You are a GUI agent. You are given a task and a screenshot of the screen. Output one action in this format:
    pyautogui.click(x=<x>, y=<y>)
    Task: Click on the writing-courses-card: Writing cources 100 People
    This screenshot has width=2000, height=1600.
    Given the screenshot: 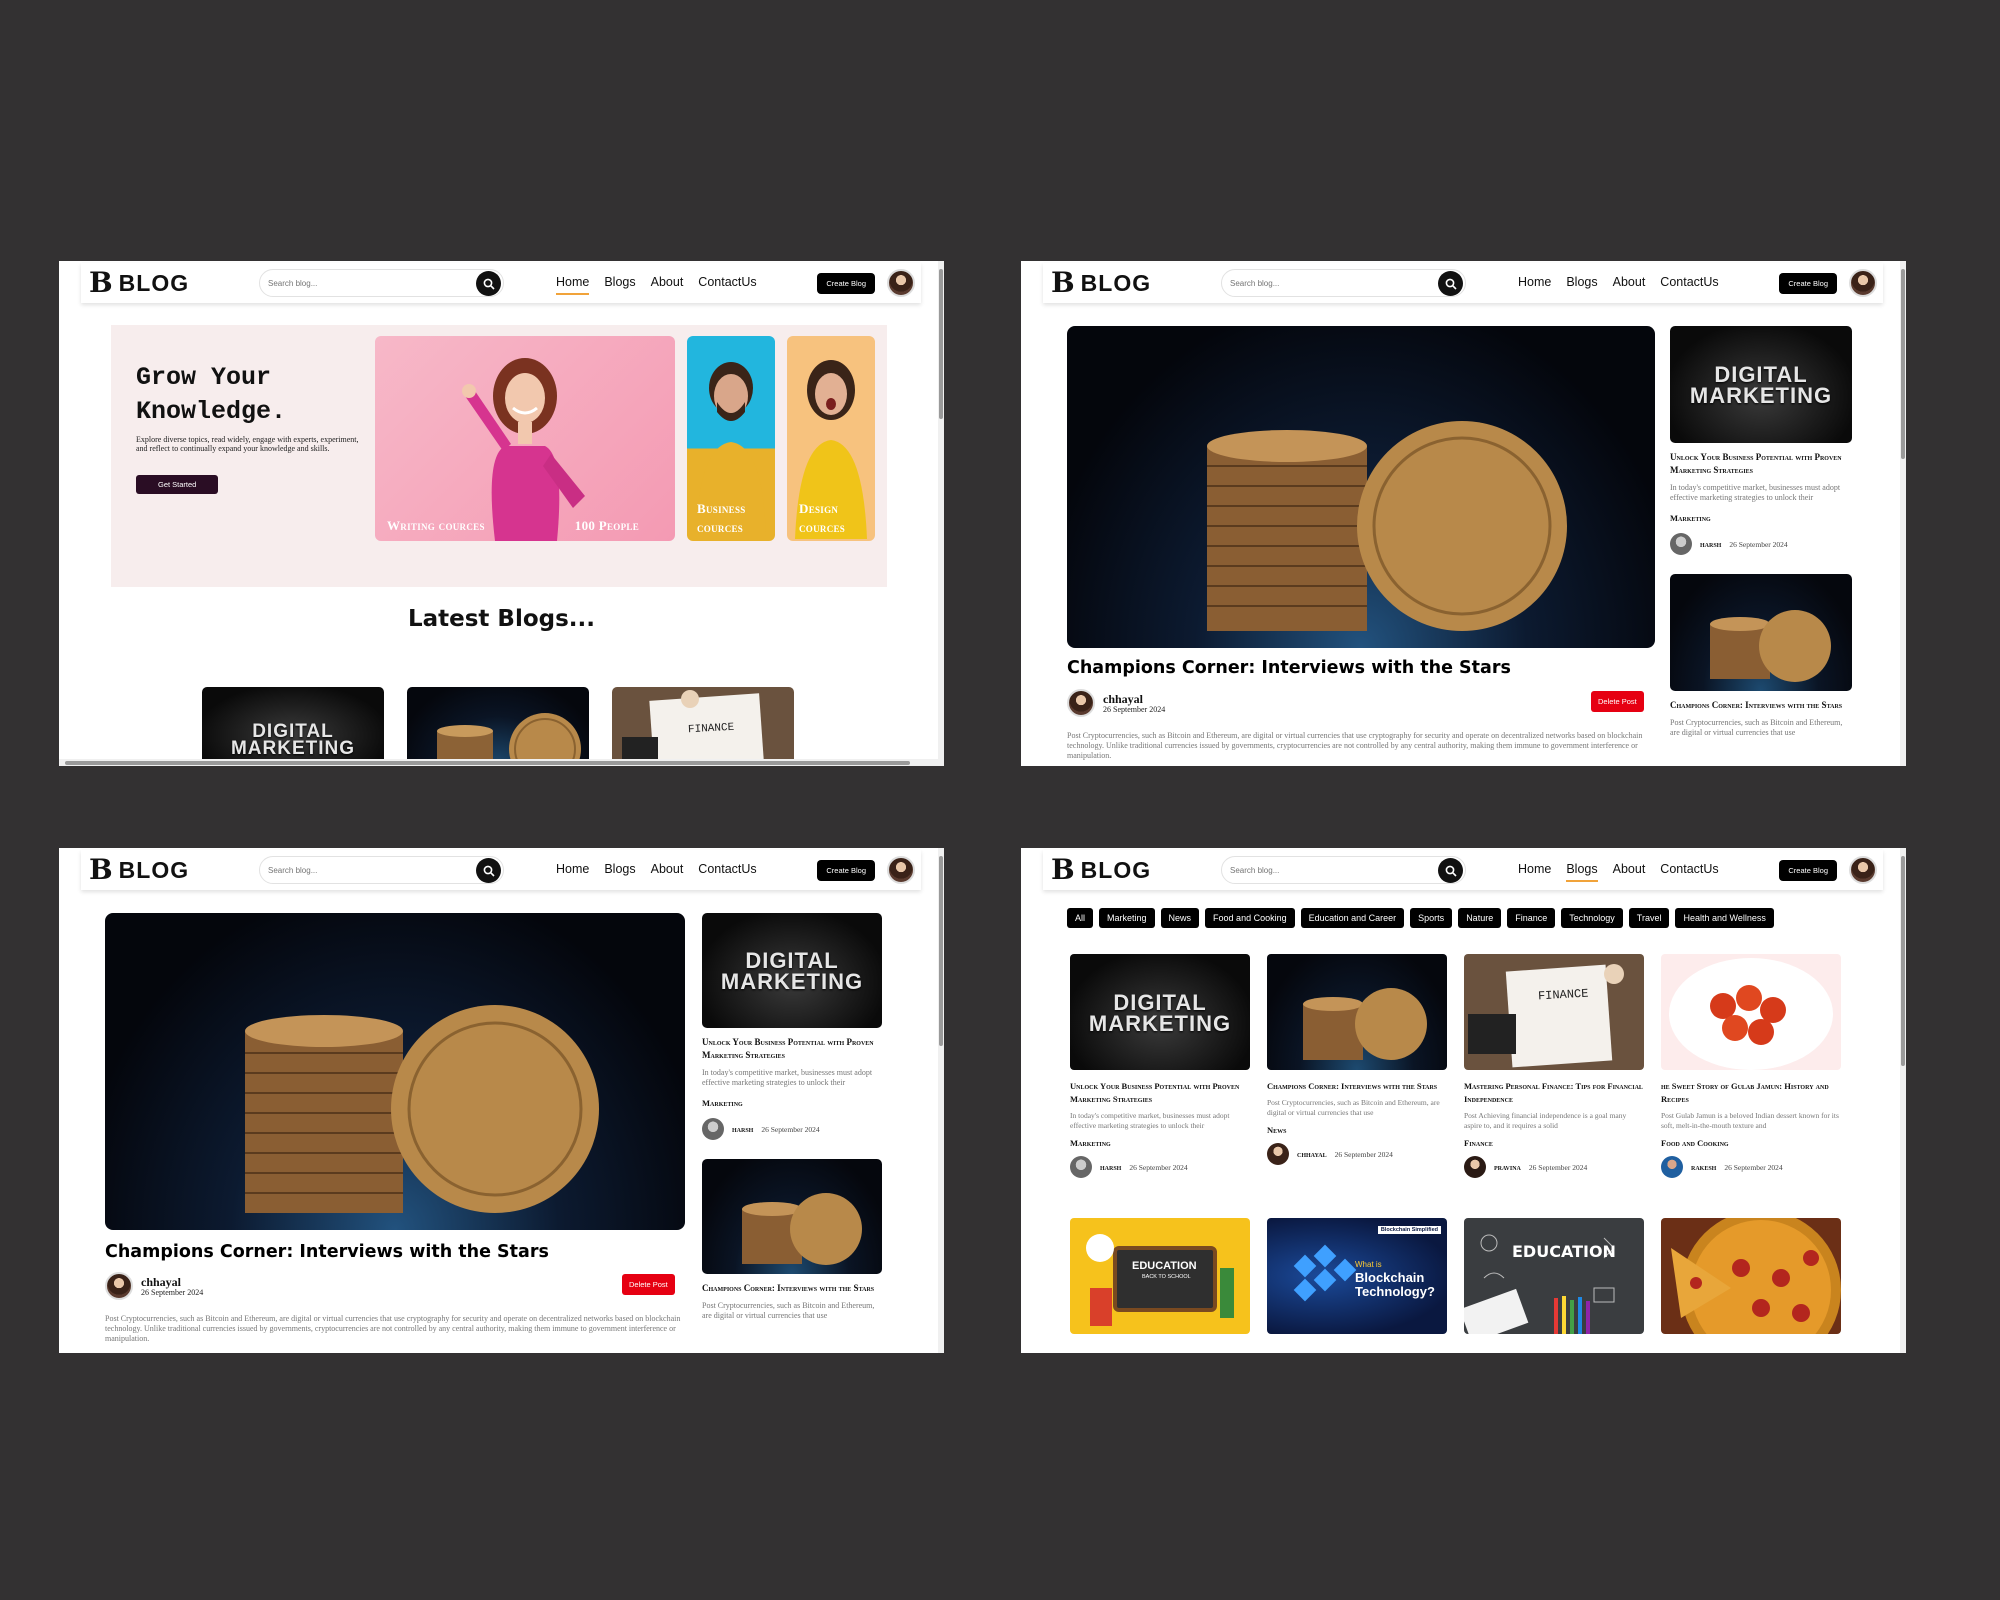 What is the action you would take?
    pyautogui.click(x=525, y=438)
    